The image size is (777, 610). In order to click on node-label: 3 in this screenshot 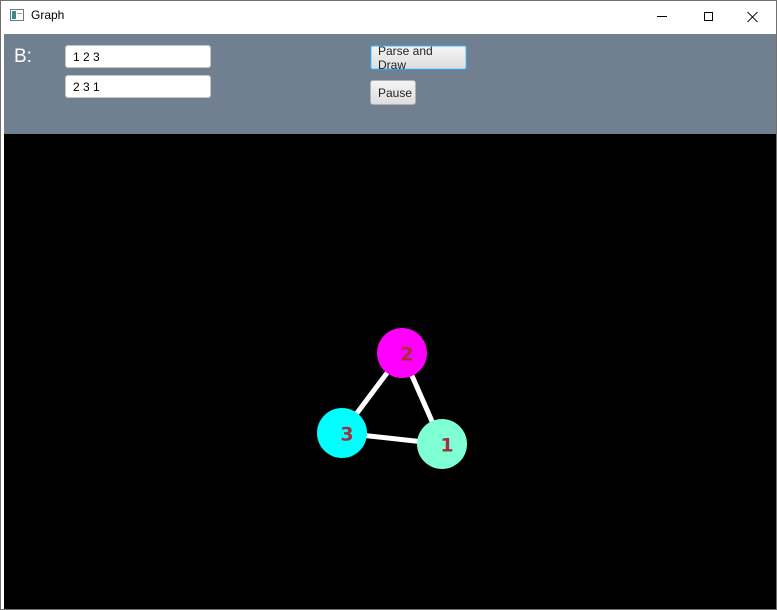, I will do `click(346, 435)`.